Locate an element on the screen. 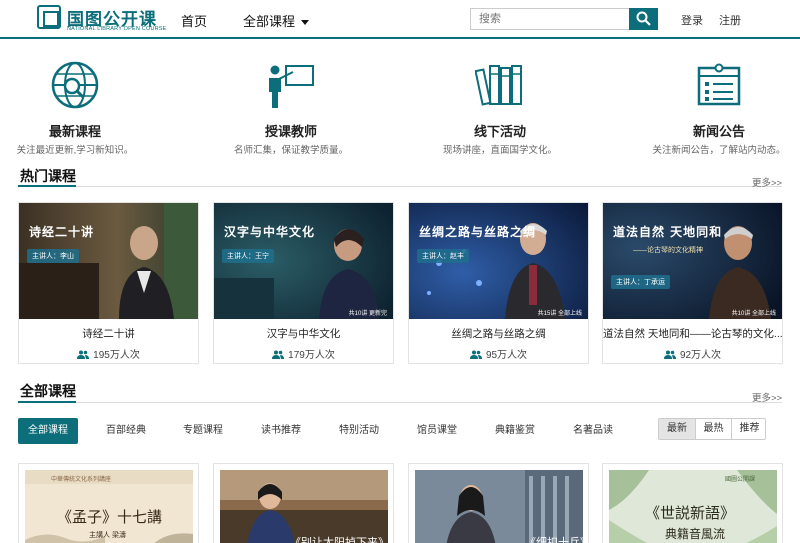 This screenshot has width=800, height=543. cover-subtitle: 典籍音風流 is located at coordinates (695, 534).